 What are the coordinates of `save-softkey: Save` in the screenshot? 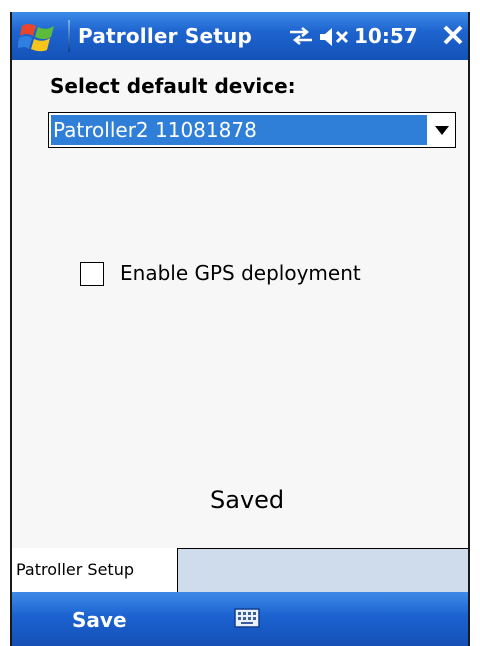 It's located at (99, 620).